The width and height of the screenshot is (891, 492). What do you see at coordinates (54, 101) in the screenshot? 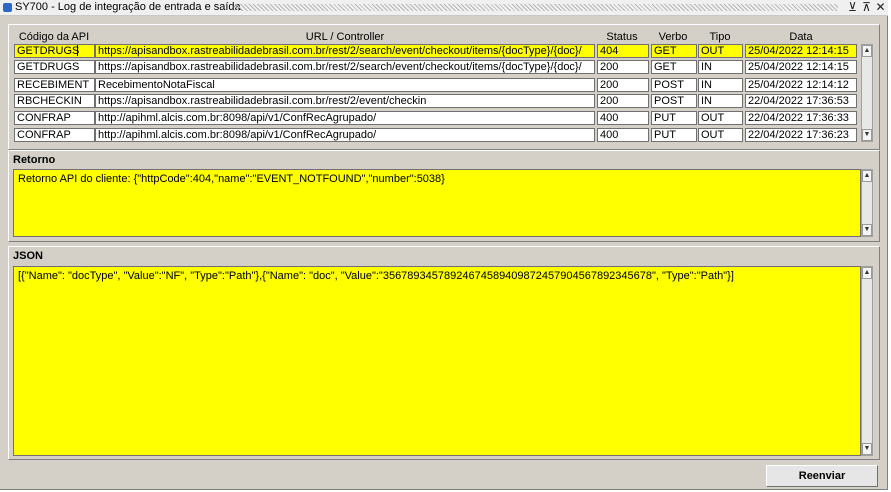
I see `cell-api-code: RBCHECKIN` at bounding box center [54, 101].